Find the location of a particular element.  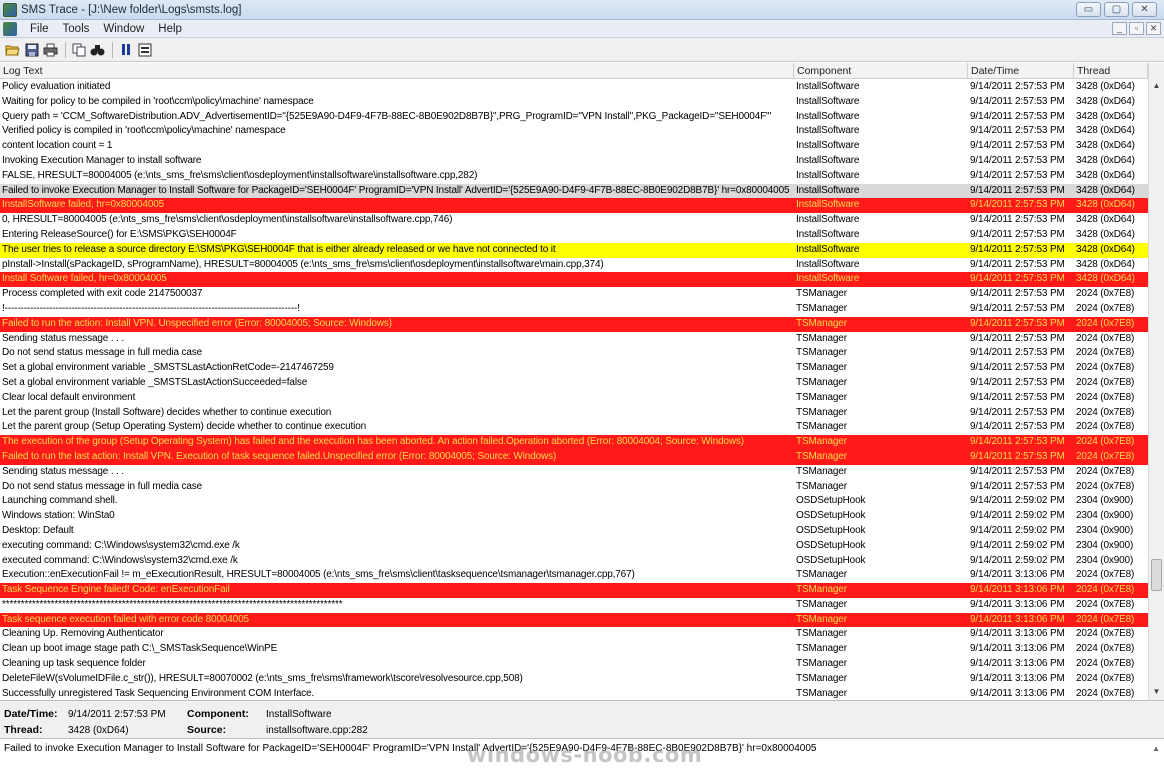

child-restore-button: ▫ is located at coordinates (1136, 28).